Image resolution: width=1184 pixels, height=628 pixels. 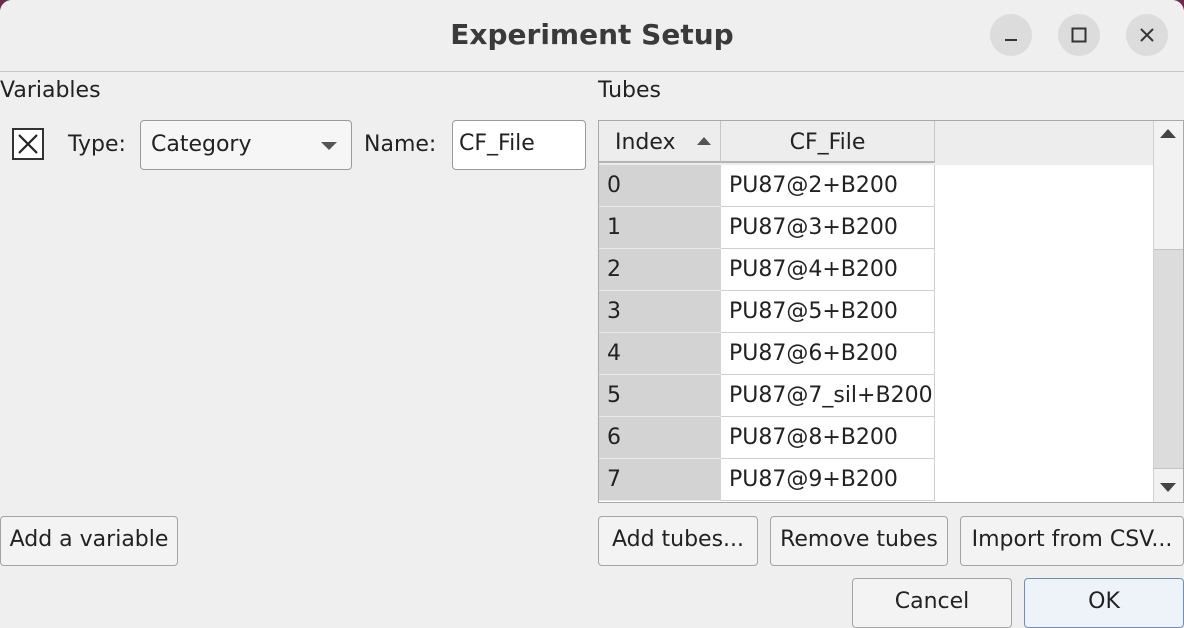 What do you see at coordinates (828, 270) in the screenshot?
I see `cf-file-cell: PU87@4+B200` at bounding box center [828, 270].